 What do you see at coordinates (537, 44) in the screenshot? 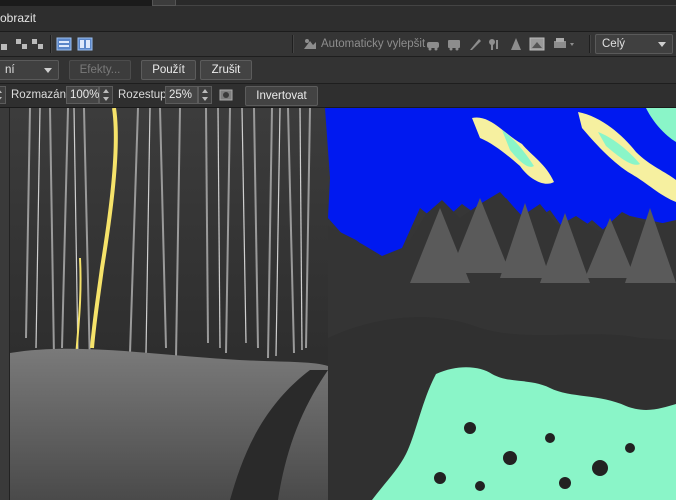
I see `photo-icon` at bounding box center [537, 44].